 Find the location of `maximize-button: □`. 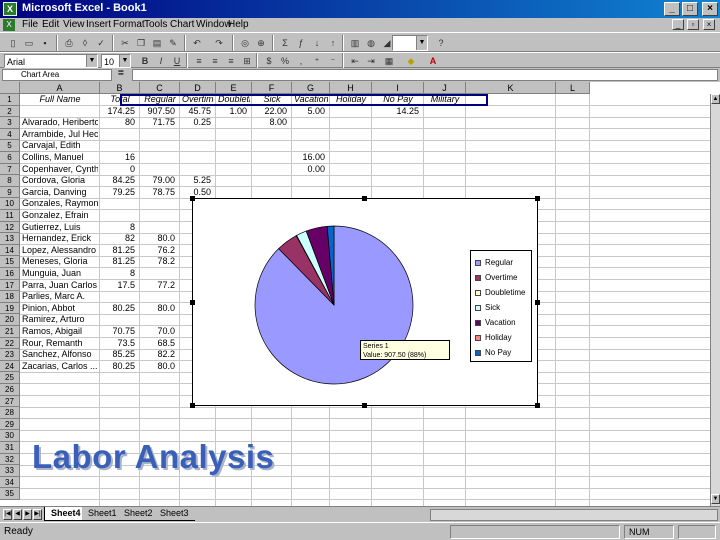

maximize-button: □ is located at coordinates (690, 9).